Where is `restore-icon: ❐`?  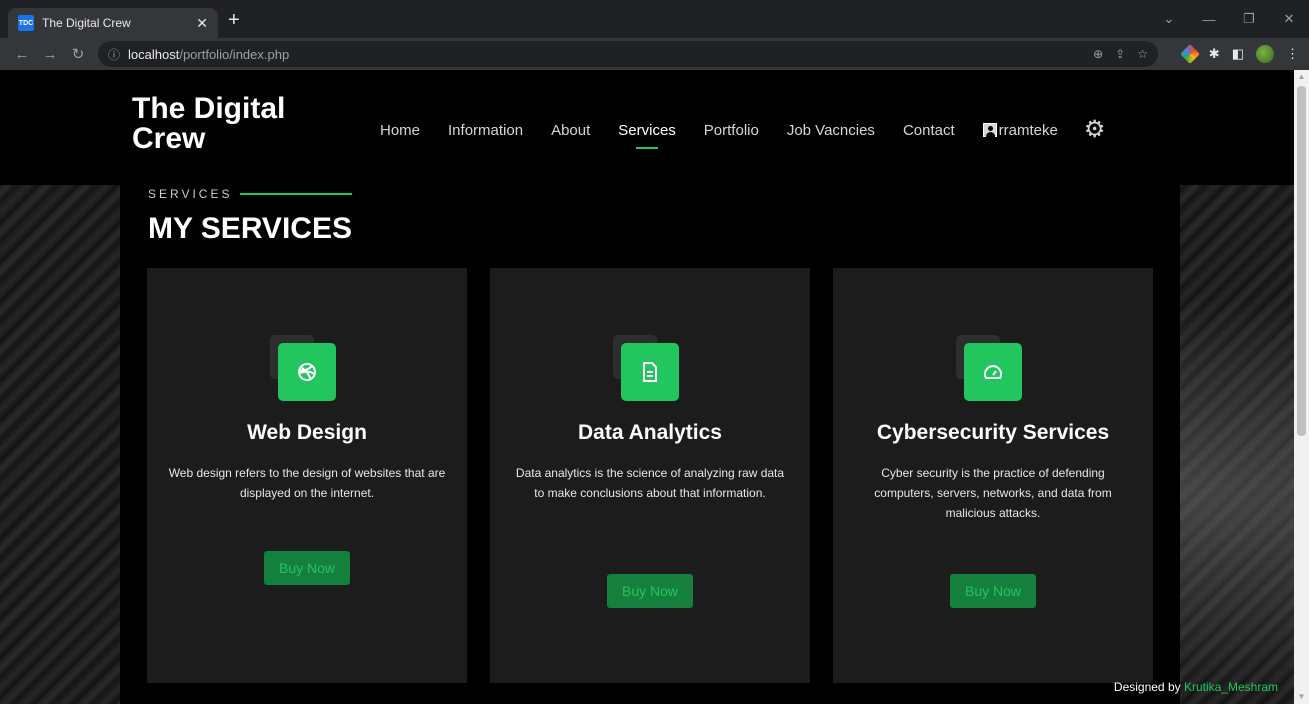
restore-icon: ❐ is located at coordinates (1249, 19).